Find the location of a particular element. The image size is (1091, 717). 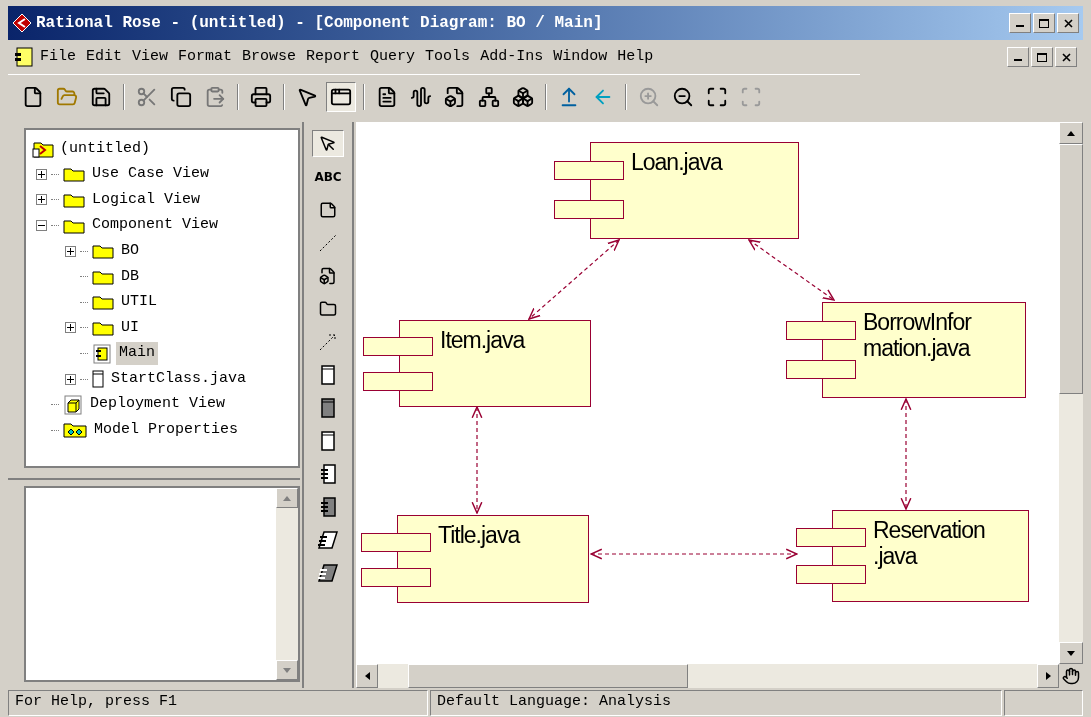

vertical-scrollbar is located at coordinates (1071, 393).